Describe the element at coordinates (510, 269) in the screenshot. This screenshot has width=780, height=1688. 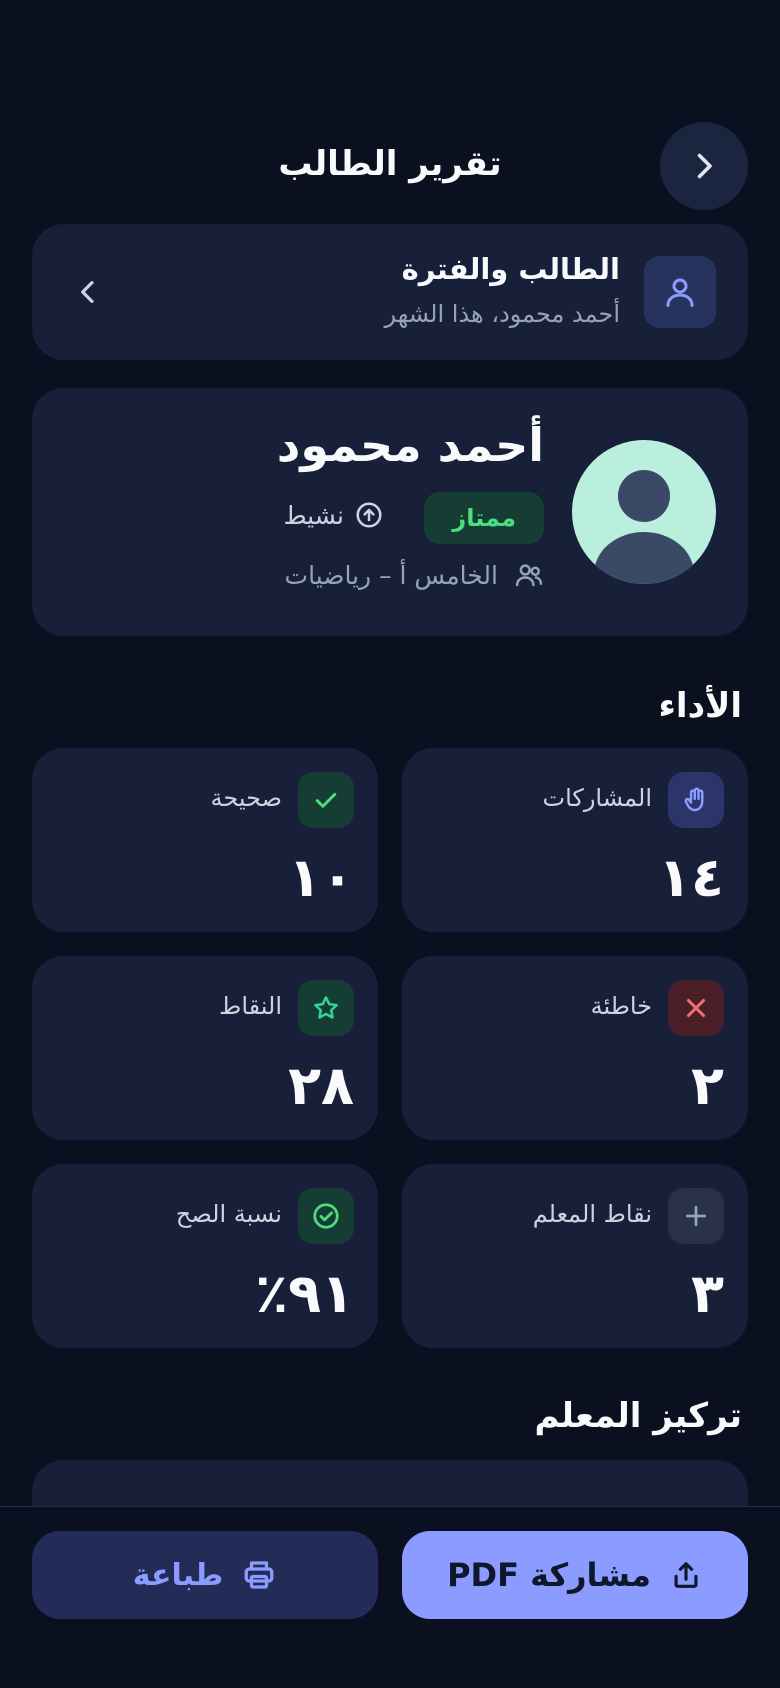
I see `period-title: الطالب والفترة` at that location.